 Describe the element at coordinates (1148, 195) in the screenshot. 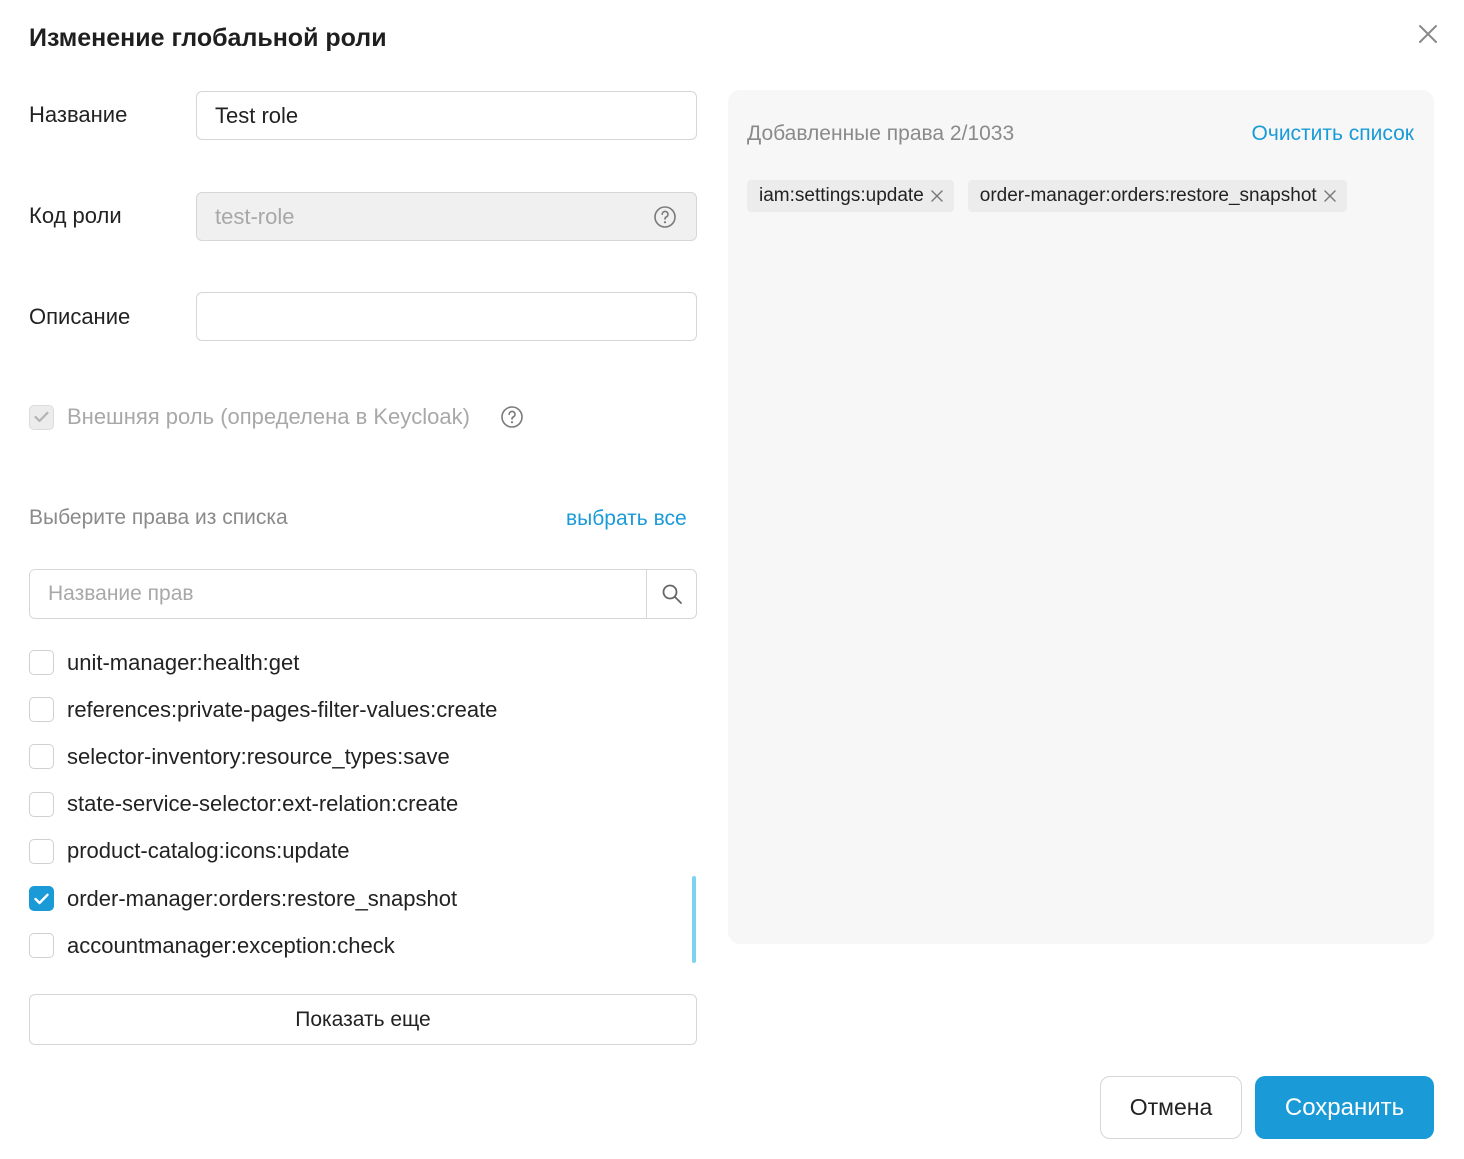

I see `permission-chip-label: order-manager:orders:restore_snapshot` at that location.